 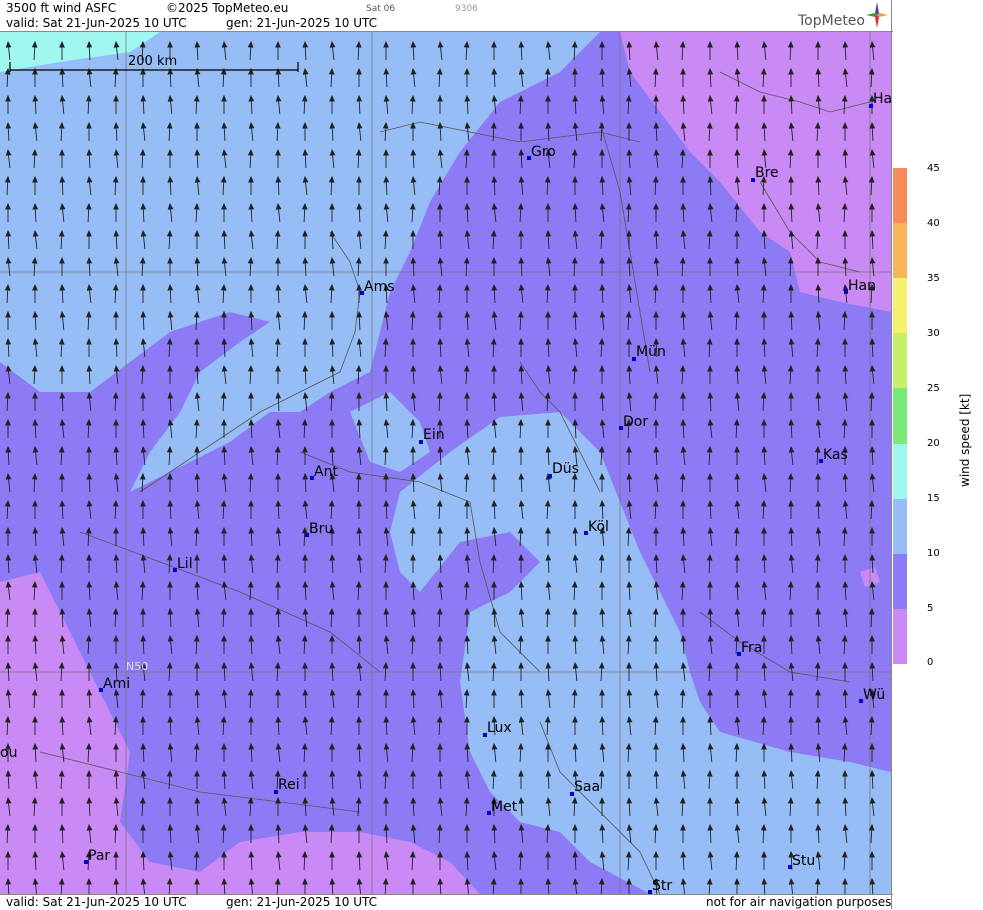 What do you see at coordinates (651, 352) in the screenshot?
I see `city-label-mun: Mün` at bounding box center [651, 352].